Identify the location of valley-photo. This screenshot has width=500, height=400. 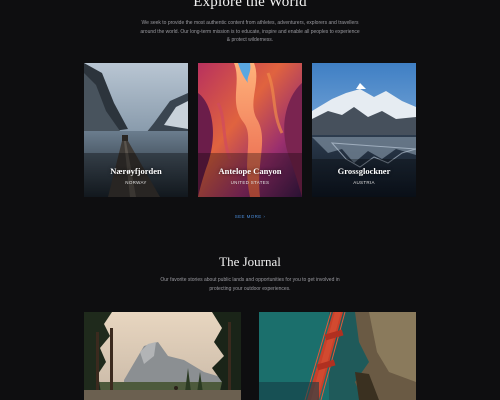
(162, 356).